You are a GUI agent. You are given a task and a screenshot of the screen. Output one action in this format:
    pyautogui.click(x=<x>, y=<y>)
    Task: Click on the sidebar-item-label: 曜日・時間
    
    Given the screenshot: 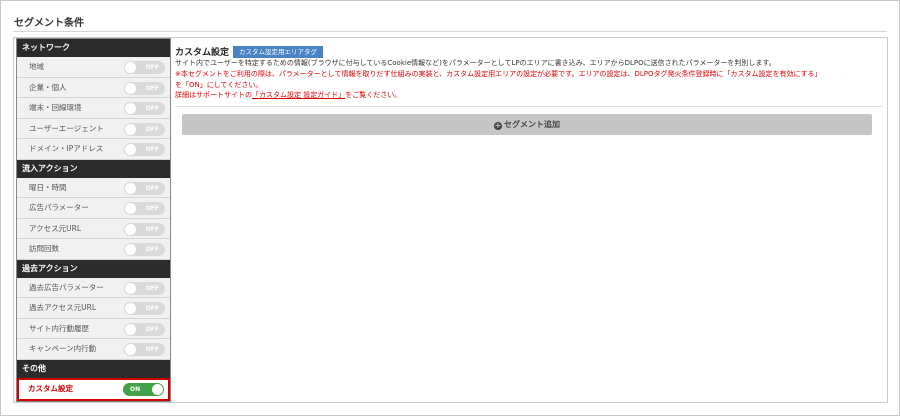 What is the action you would take?
    pyautogui.click(x=48, y=187)
    